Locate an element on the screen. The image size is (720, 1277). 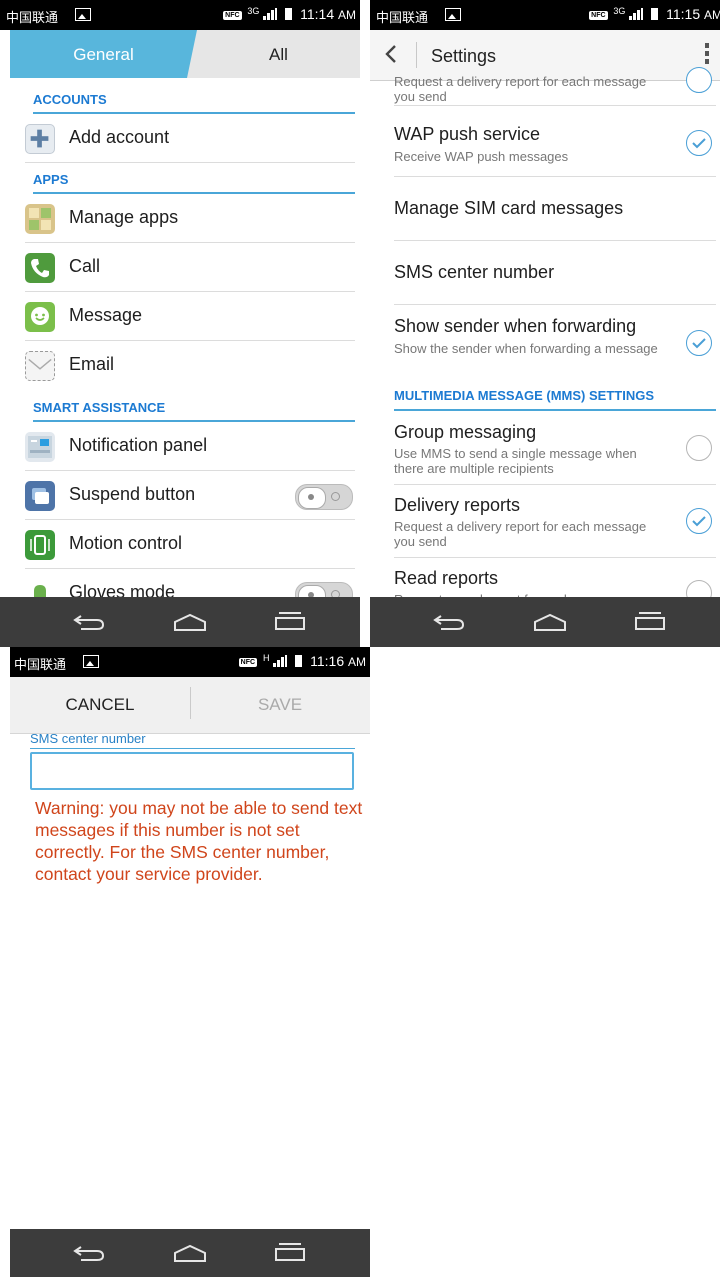
list-item-notification-panel: Notification panel is located at coordinates (190, 446).